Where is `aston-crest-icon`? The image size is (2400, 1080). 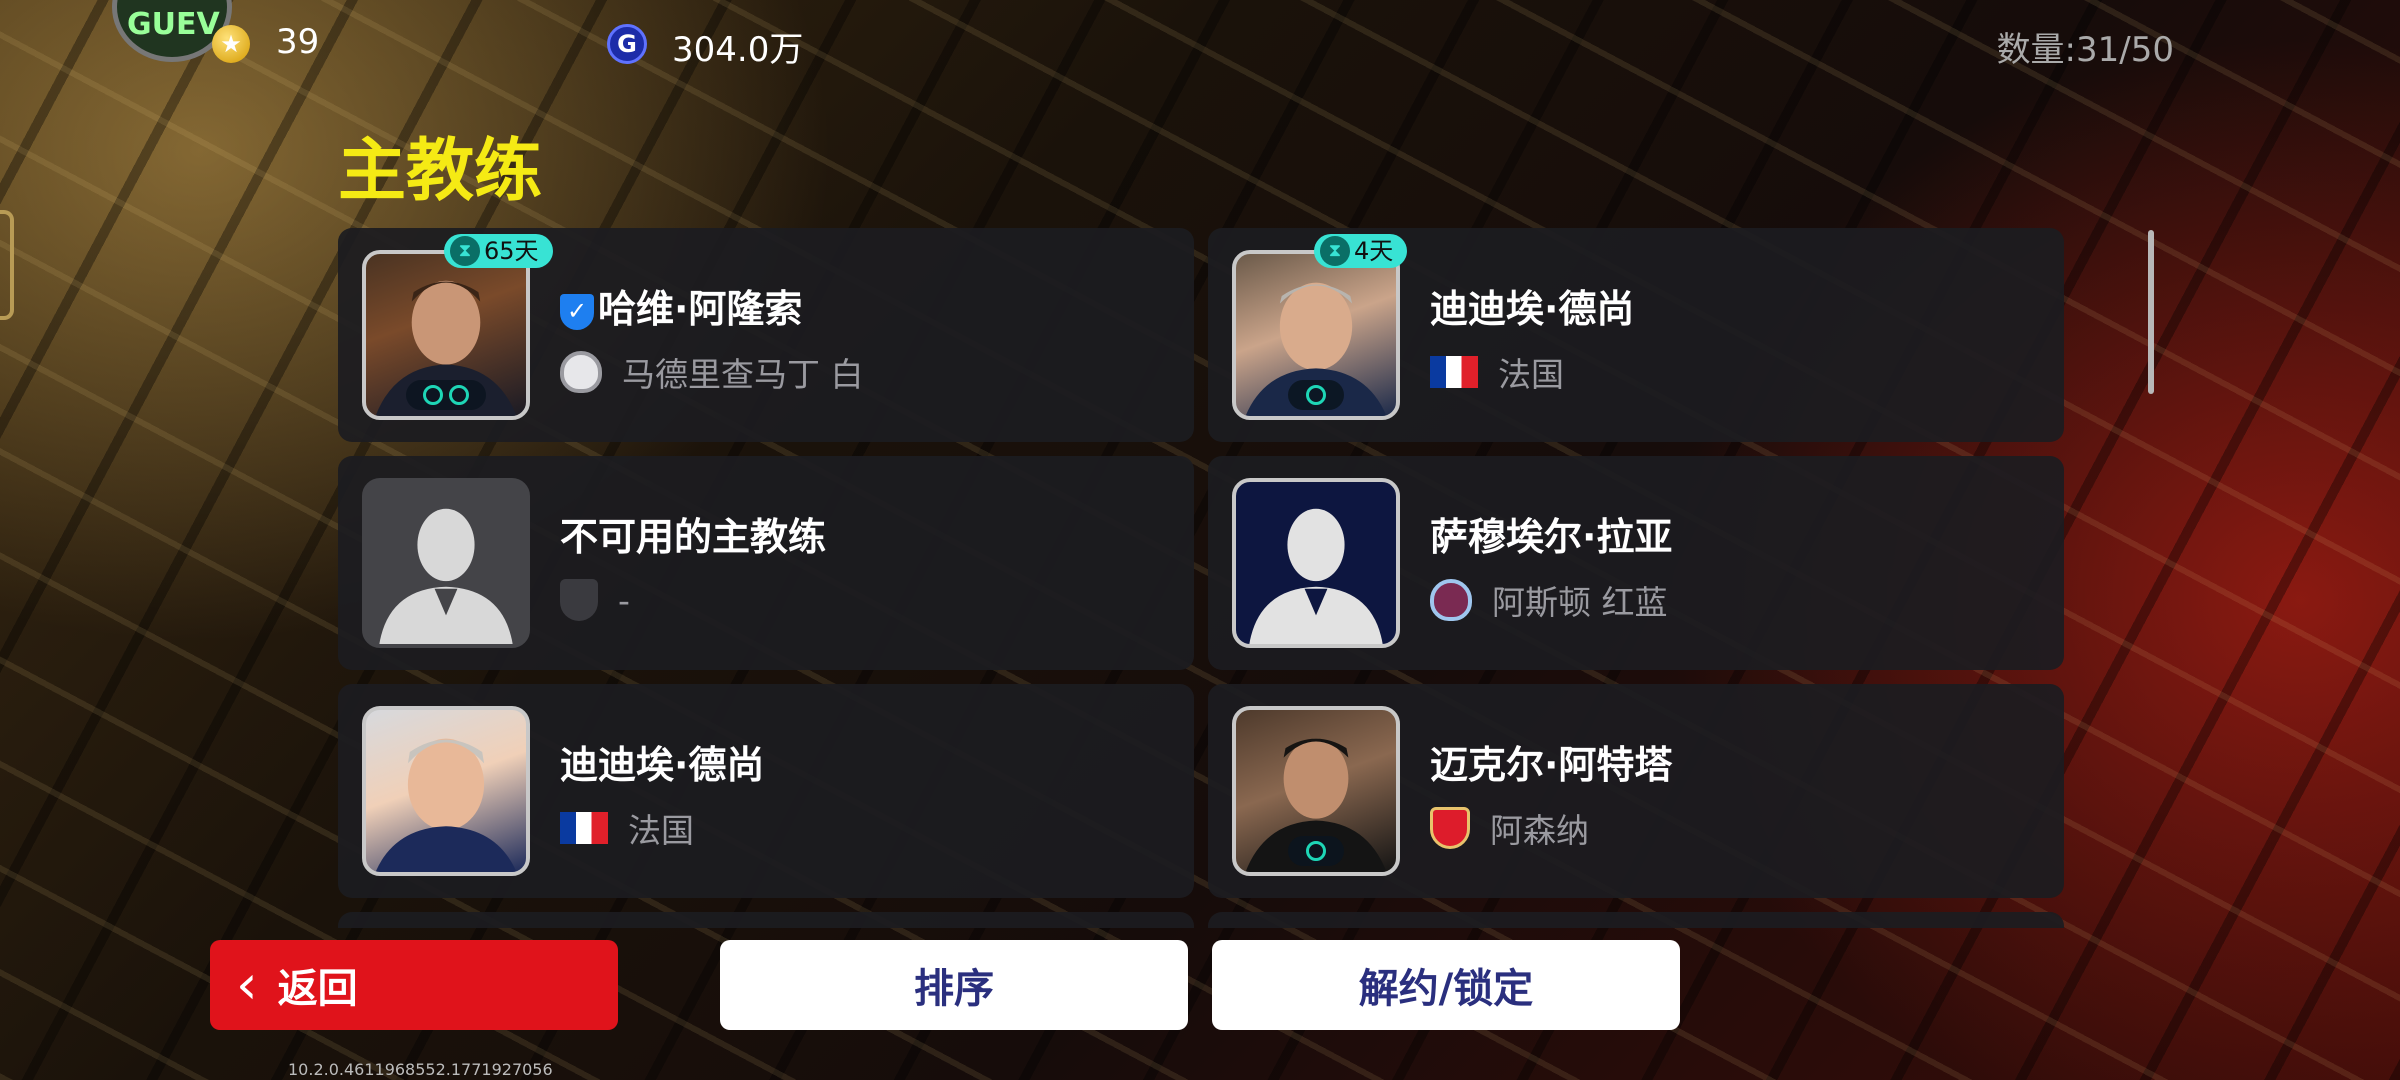
aston-crest-icon is located at coordinates (1451, 600).